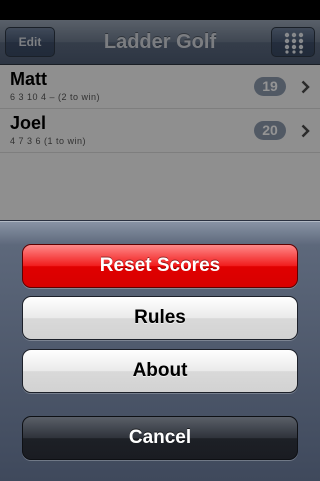  What do you see at coordinates (160, 266) in the screenshot?
I see `reset-scores-button: Reset Scores` at bounding box center [160, 266].